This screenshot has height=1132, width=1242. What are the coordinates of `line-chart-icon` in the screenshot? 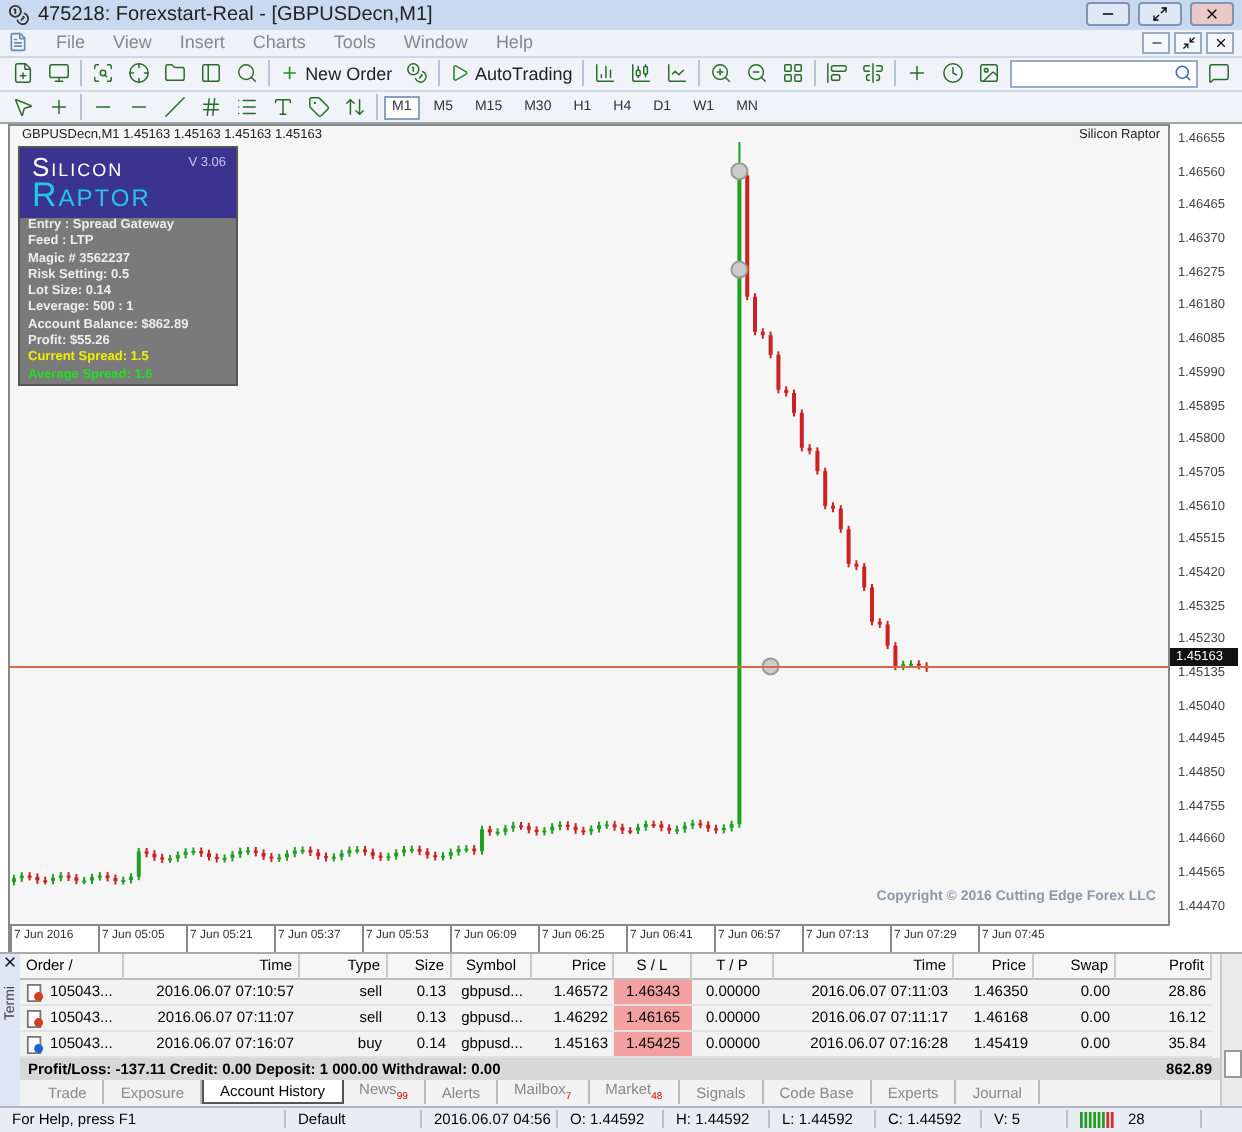 It's located at (677, 73).